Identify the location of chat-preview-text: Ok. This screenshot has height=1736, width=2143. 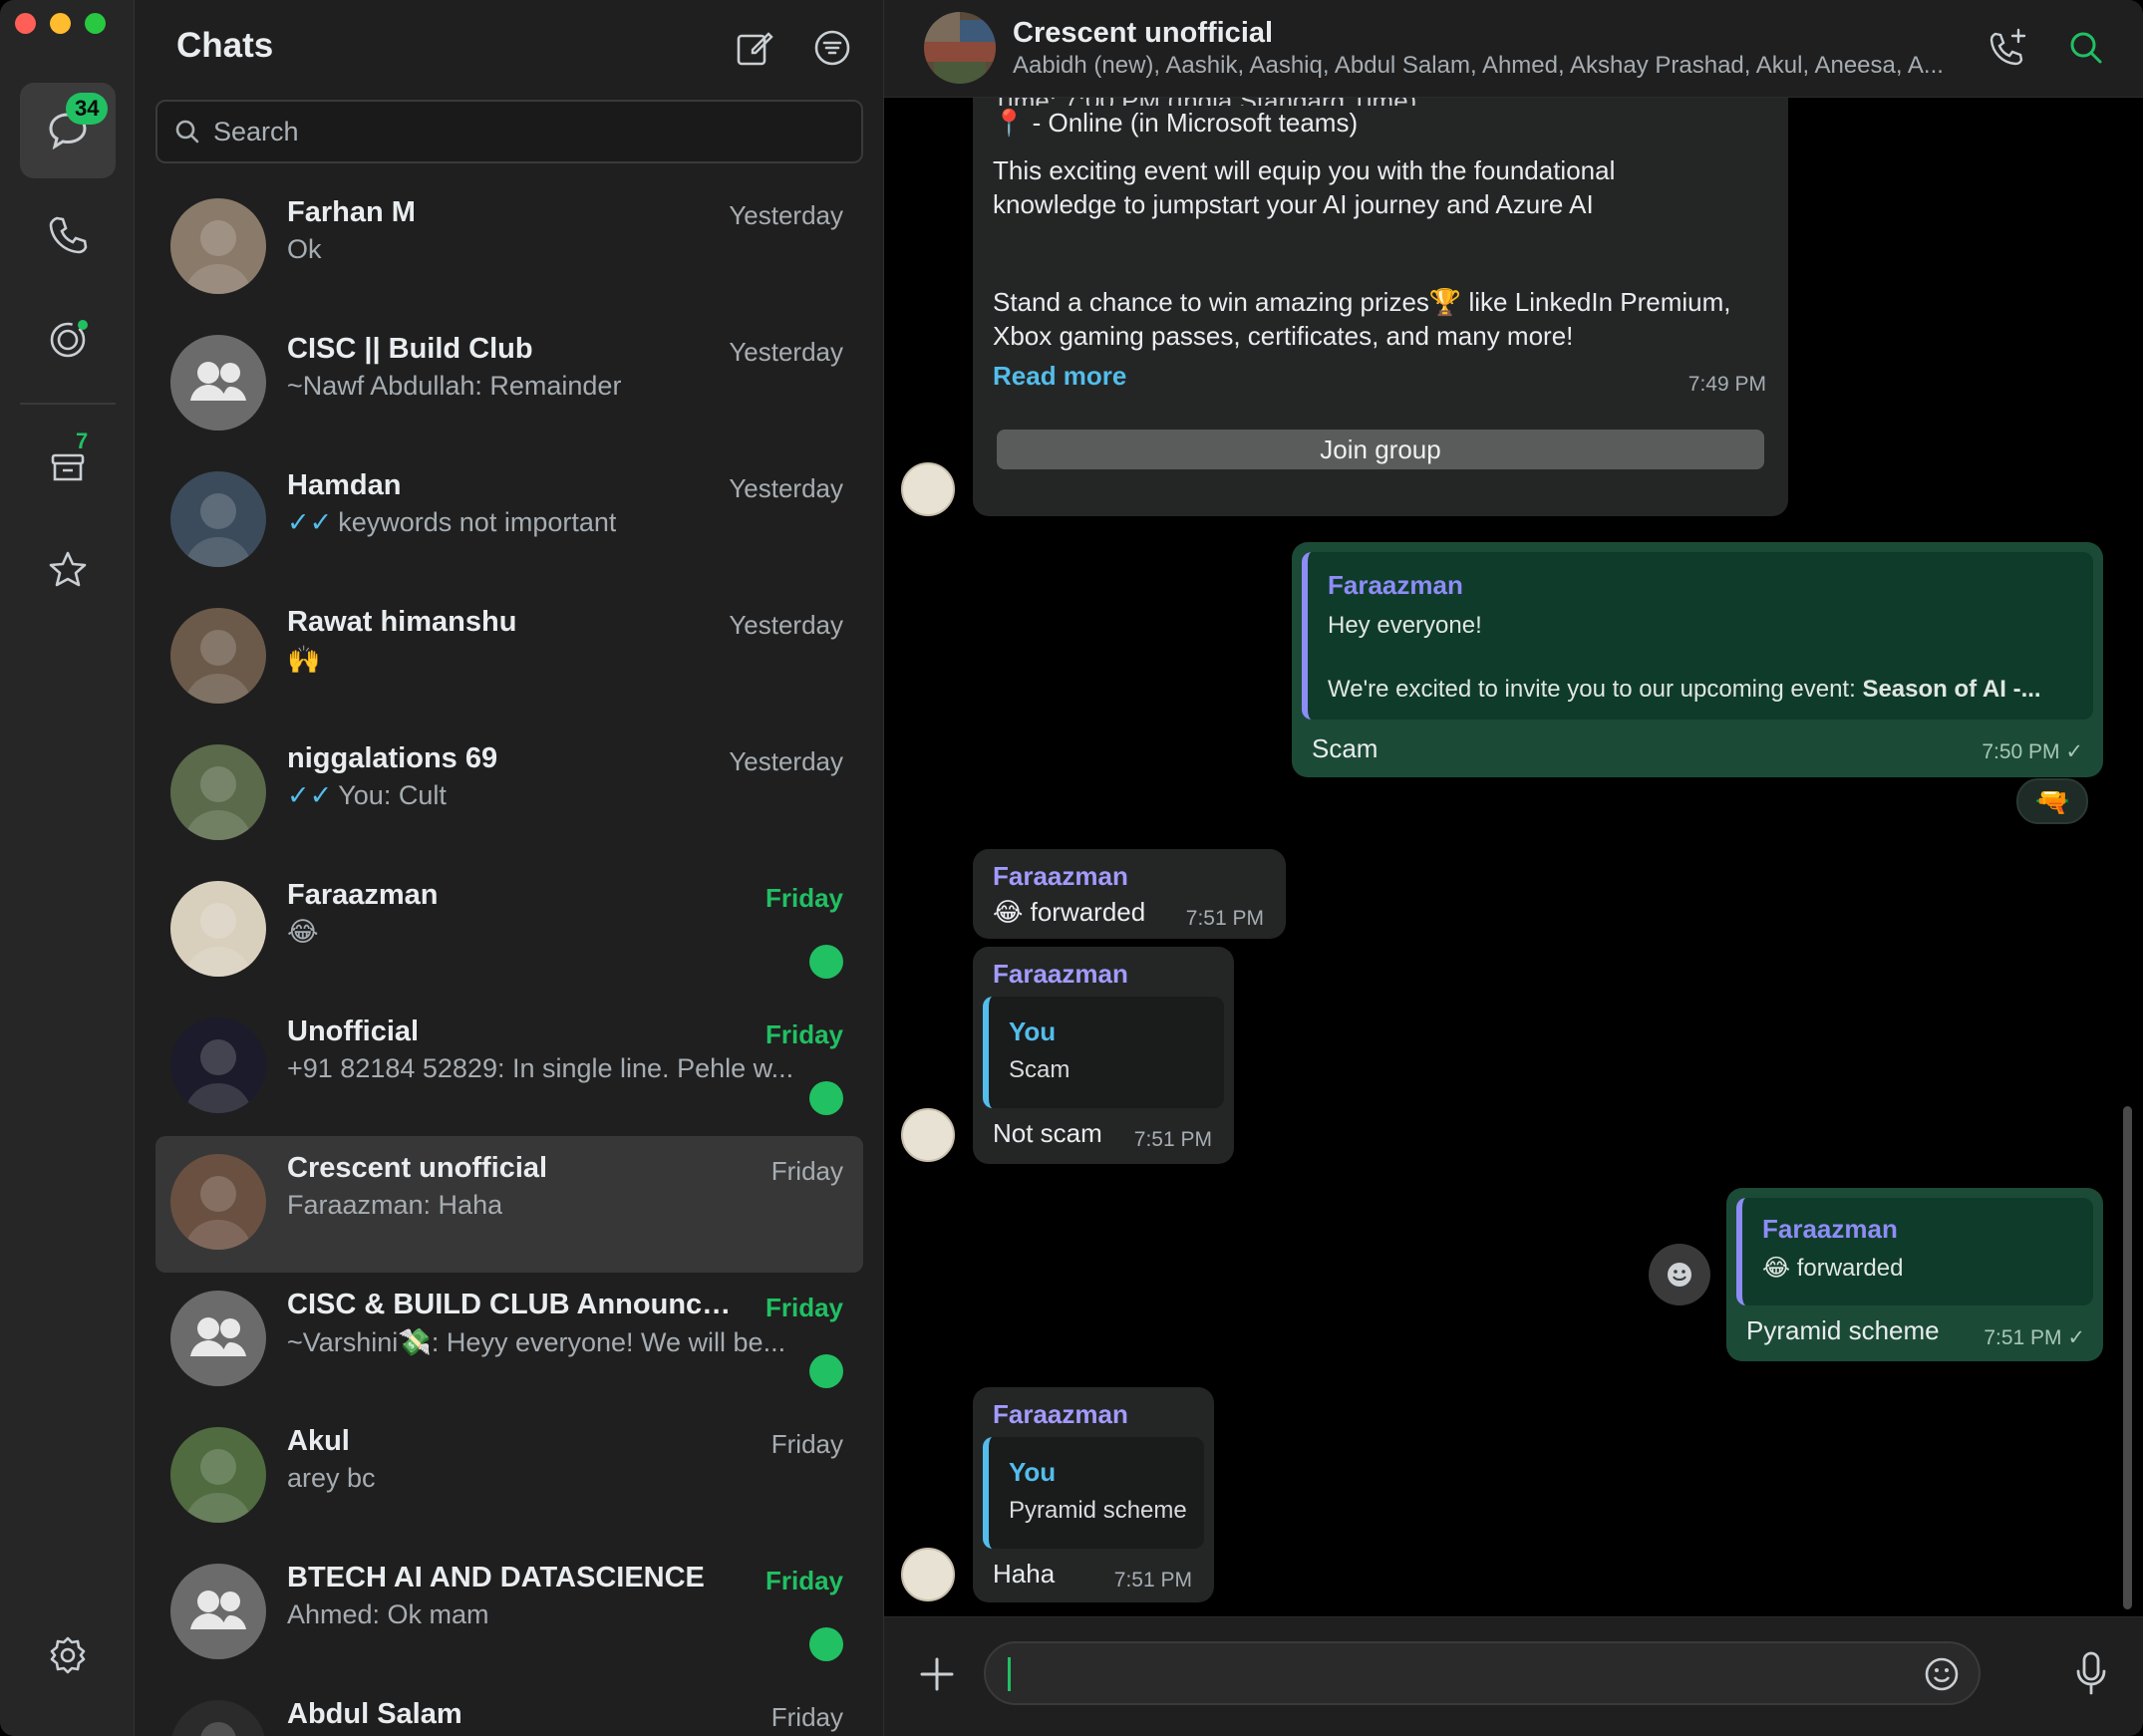
(304, 249).